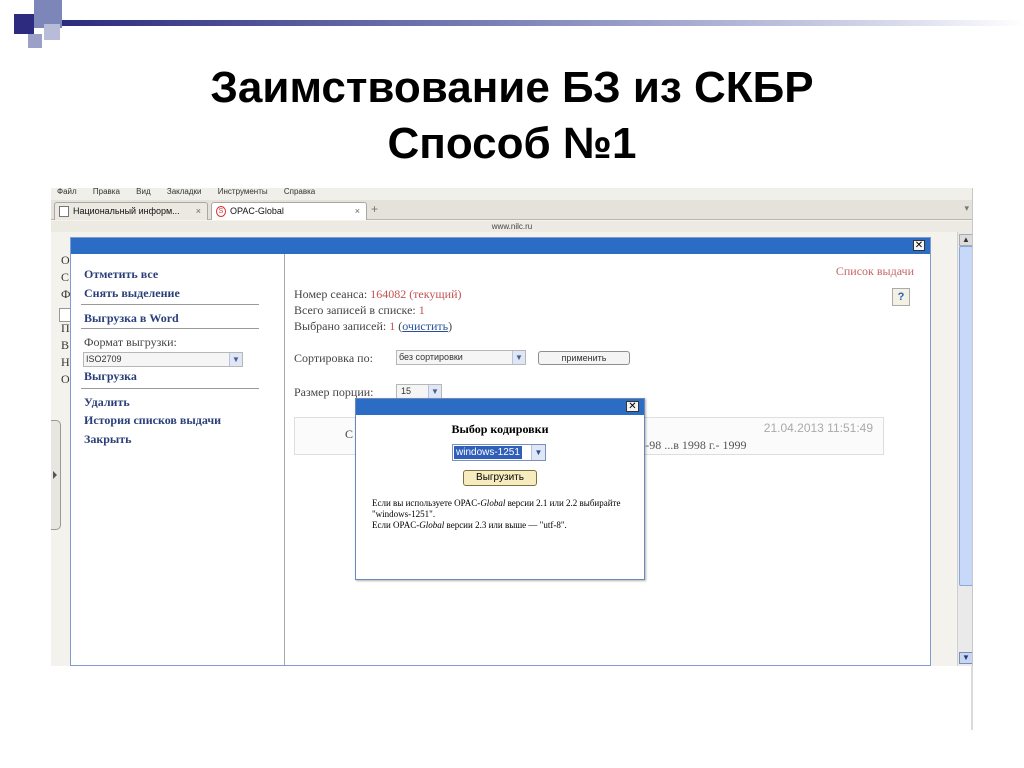  I want to click on page-scrollbar: ▲ ▼, so click(964, 449).